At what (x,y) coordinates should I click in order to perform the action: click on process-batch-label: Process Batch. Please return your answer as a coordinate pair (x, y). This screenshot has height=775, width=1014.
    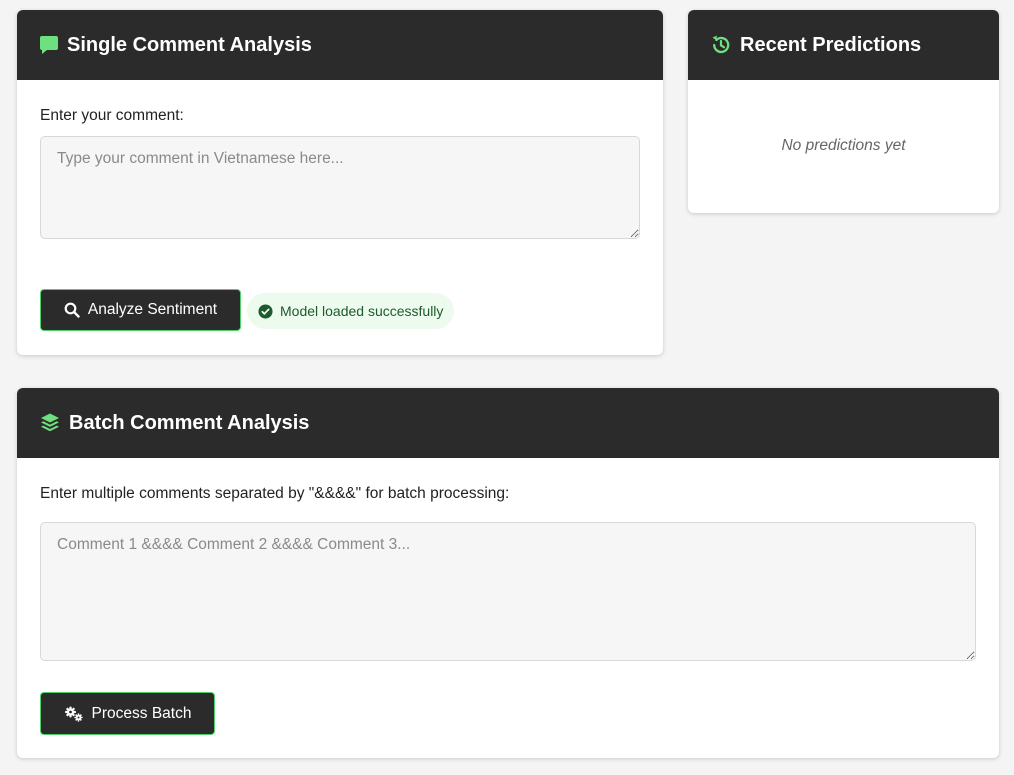
    Looking at the image, I should click on (141, 713).